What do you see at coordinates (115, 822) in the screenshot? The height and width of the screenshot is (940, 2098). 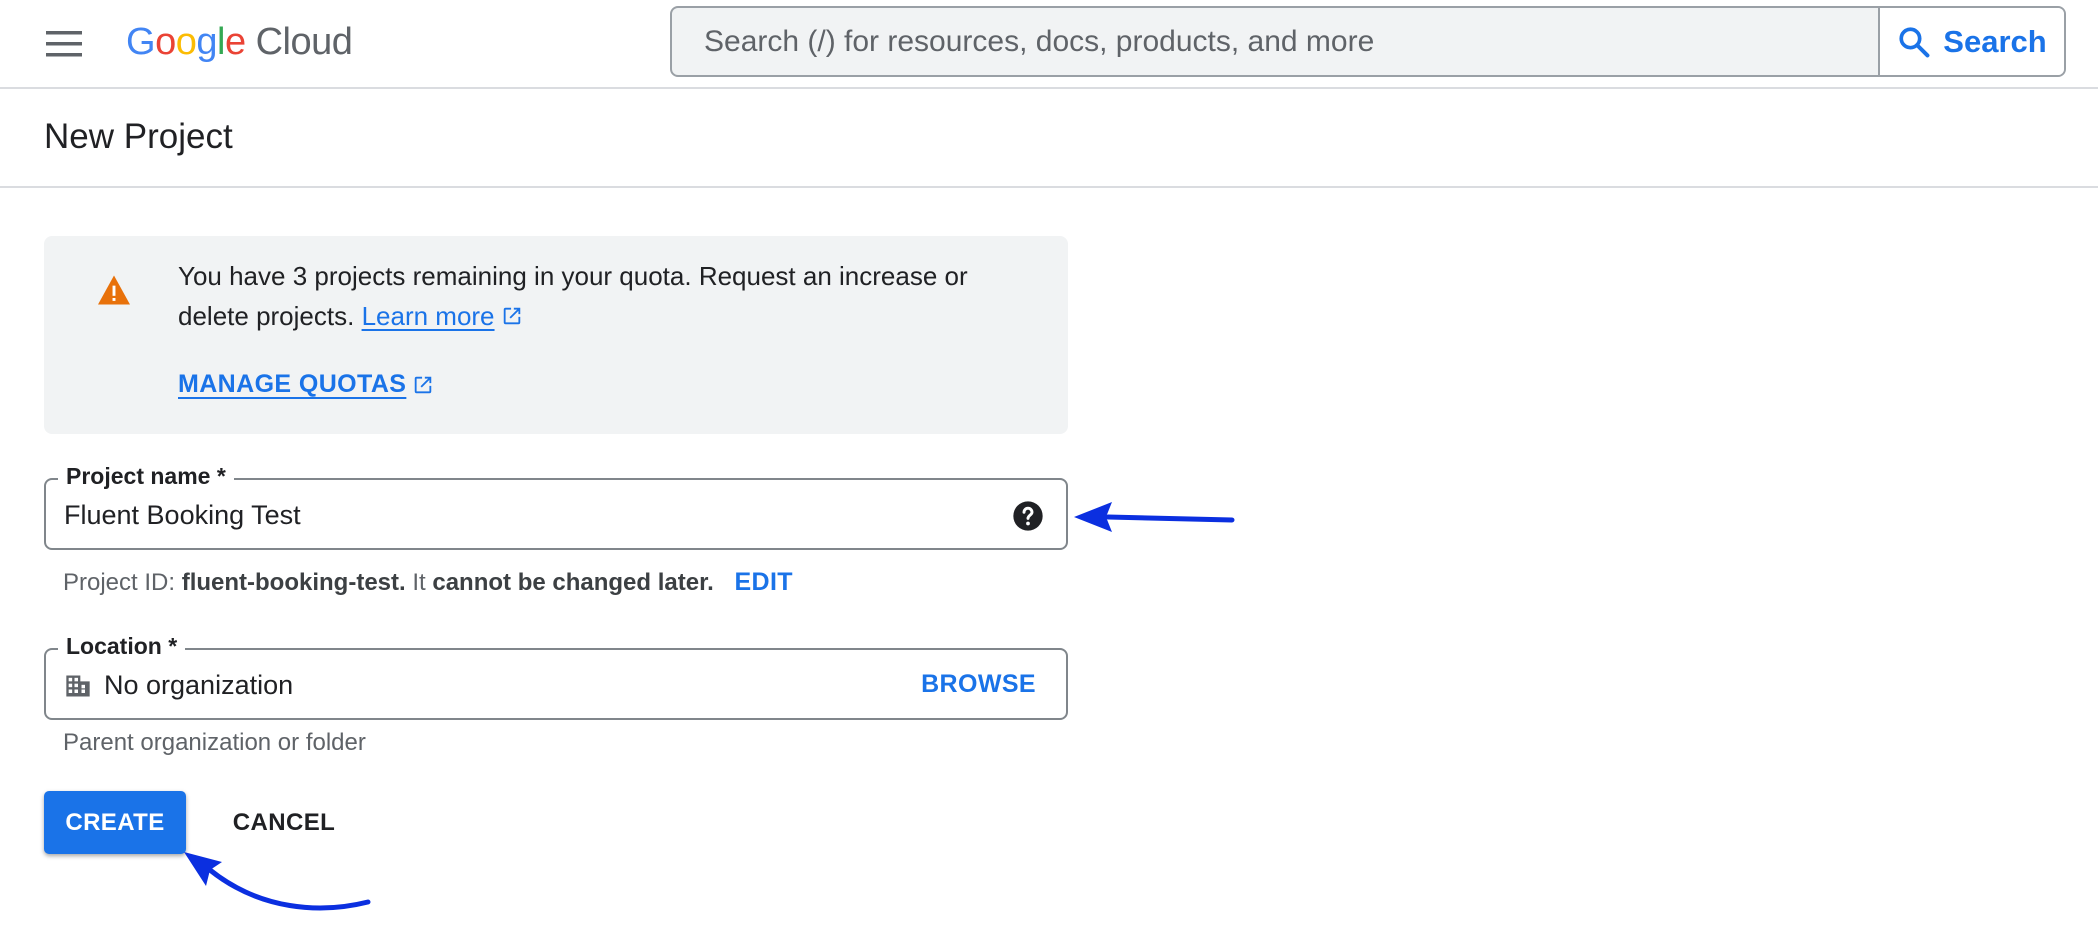 I see `create-button: CREATE` at bounding box center [115, 822].